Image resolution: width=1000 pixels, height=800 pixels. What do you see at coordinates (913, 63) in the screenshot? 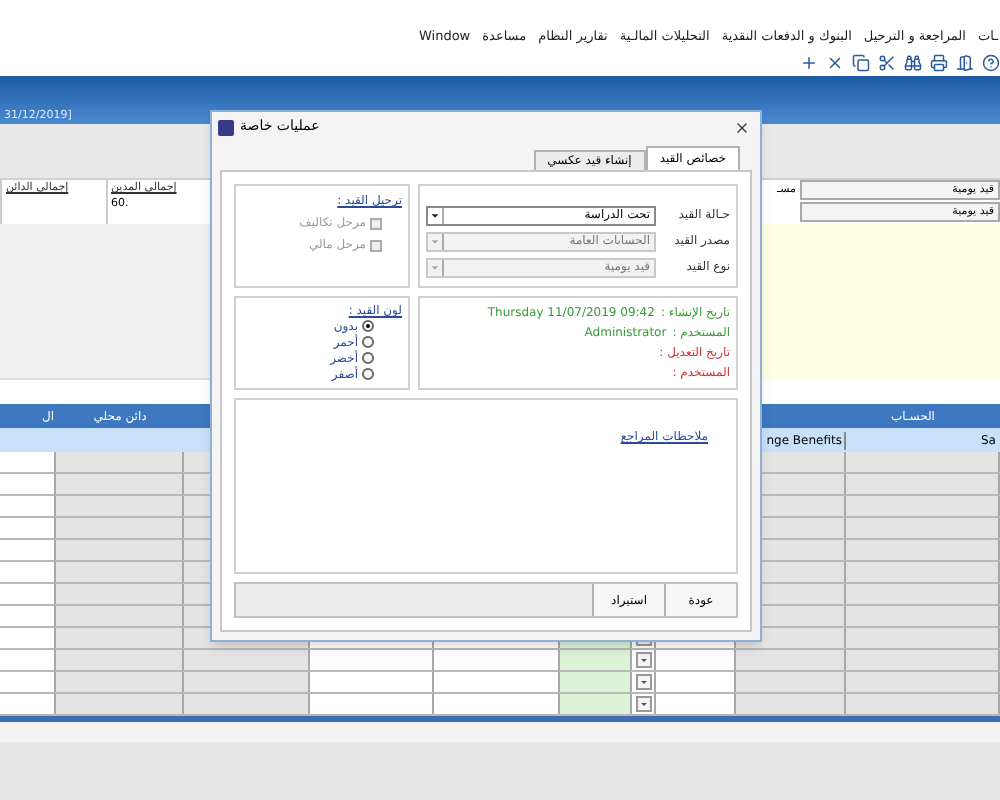
I see `binoculars-icon` at bounding box center [913, 63].